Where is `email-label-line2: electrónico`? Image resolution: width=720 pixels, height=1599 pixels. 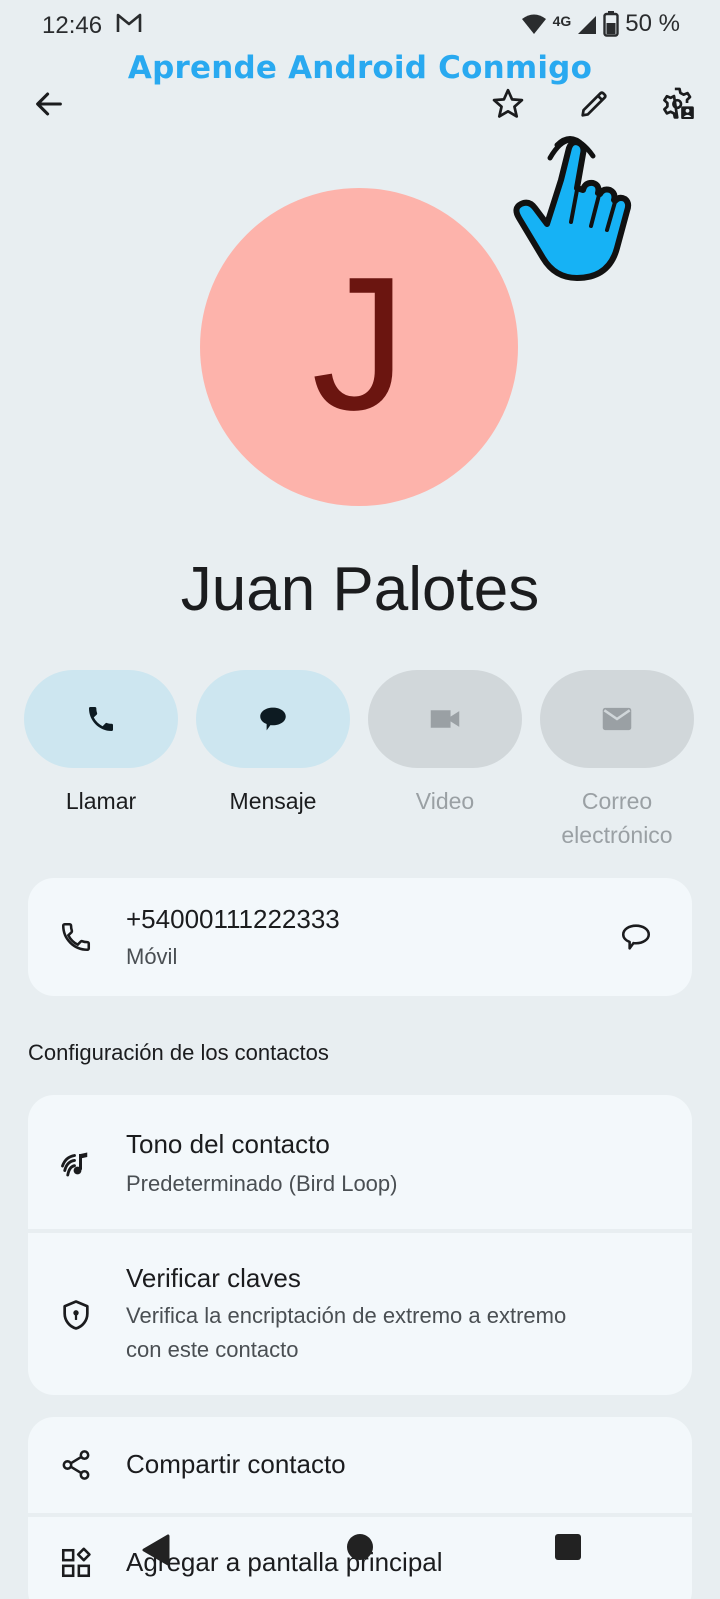
email-label-line2: electrónico is located at coordinates (617, 835).